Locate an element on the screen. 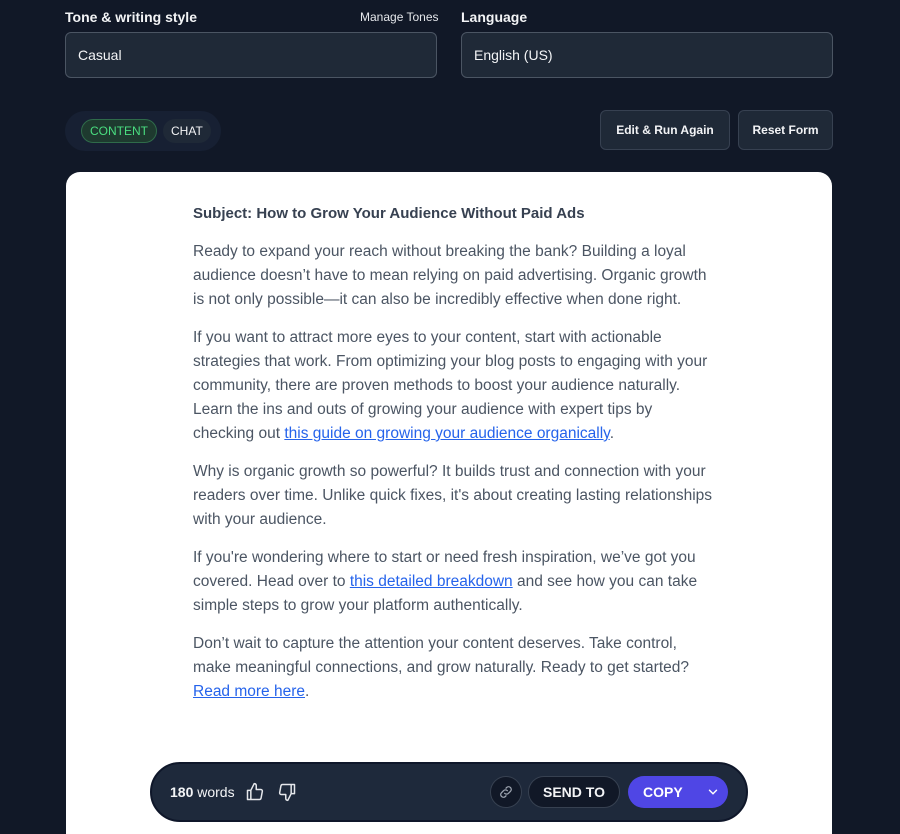 The height and width of the screenshot is (834, 900). edit-run-again-button: Edit & Run Again is located at coordinates (665, 130).